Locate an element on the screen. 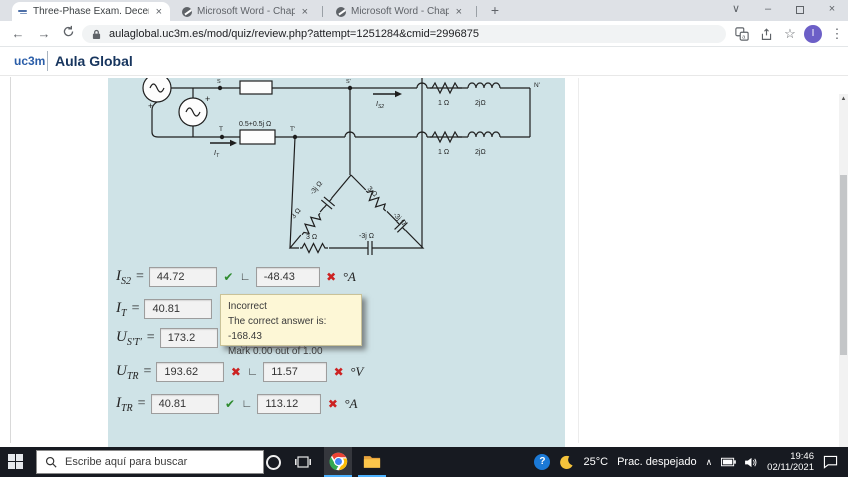 This screenshot has width=848, height=477. tab-search-chevron-icon: ∨ is located at coordinates (736, 10).